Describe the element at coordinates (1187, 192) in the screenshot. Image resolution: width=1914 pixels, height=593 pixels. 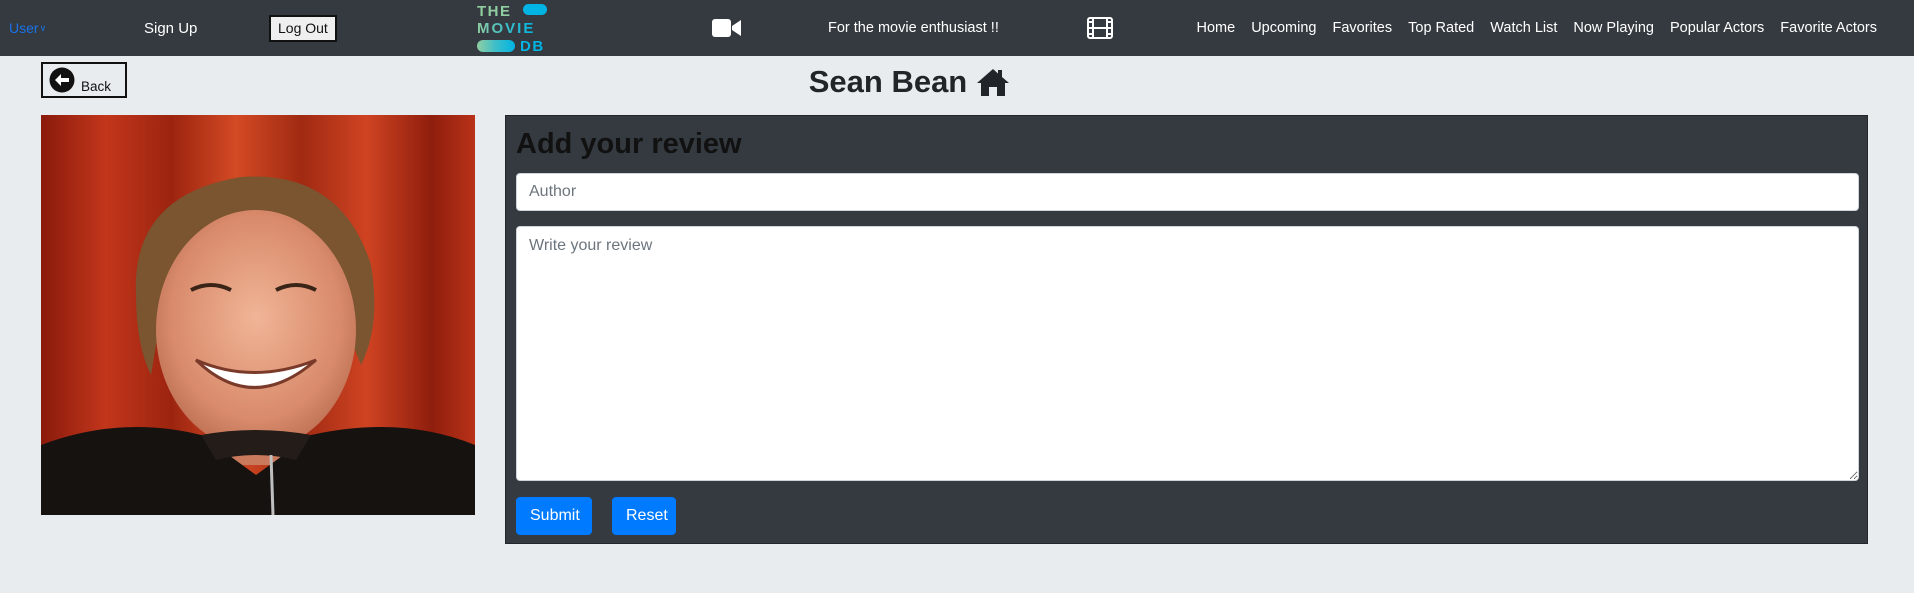
I see `author-input` at that location.